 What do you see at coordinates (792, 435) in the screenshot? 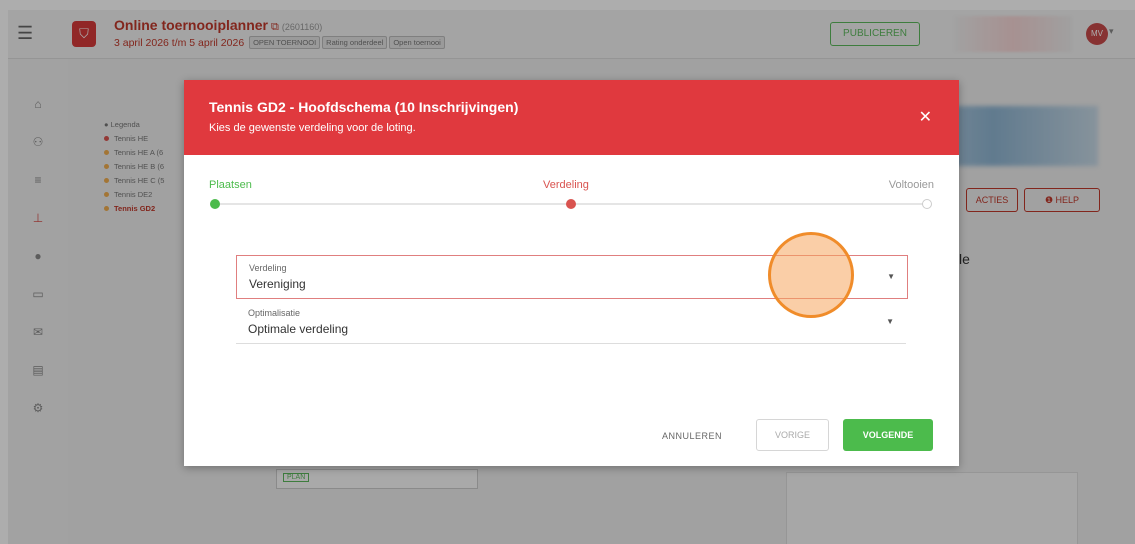
I see `previous-button: VORIGE` at bounding box center [792, 435].